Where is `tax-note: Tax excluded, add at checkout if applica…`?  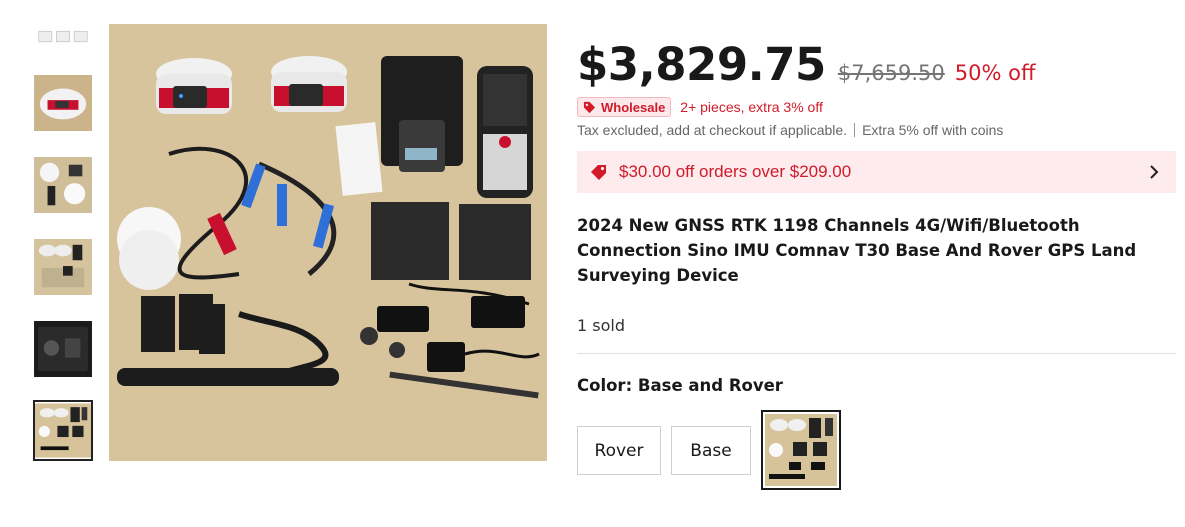
tax-note: Tax excluded, add at checkout if applica… is located at coordinates (712, 130).